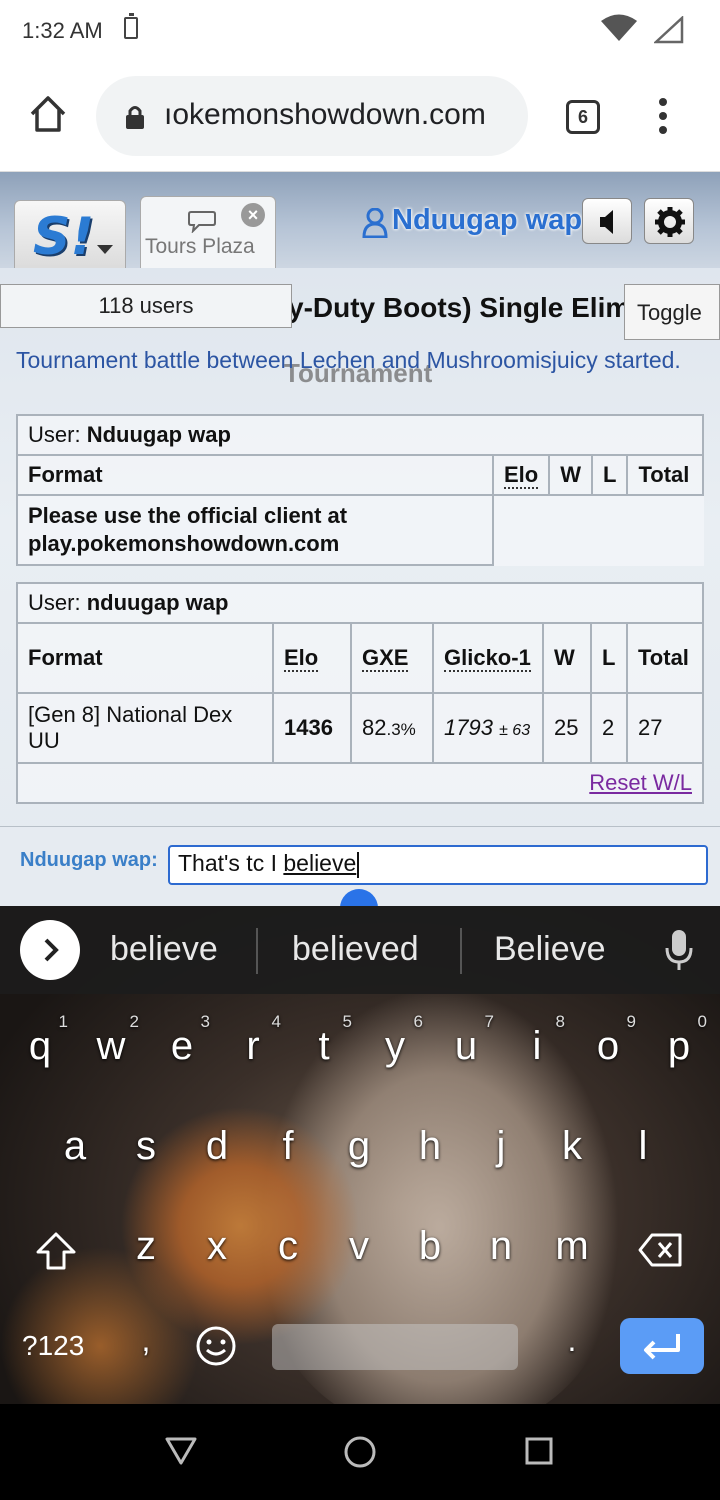  What do you see at coordinates (679, 1040) in the screenshot?
I see `key-p: p0` at bounding box center [679, 1040].